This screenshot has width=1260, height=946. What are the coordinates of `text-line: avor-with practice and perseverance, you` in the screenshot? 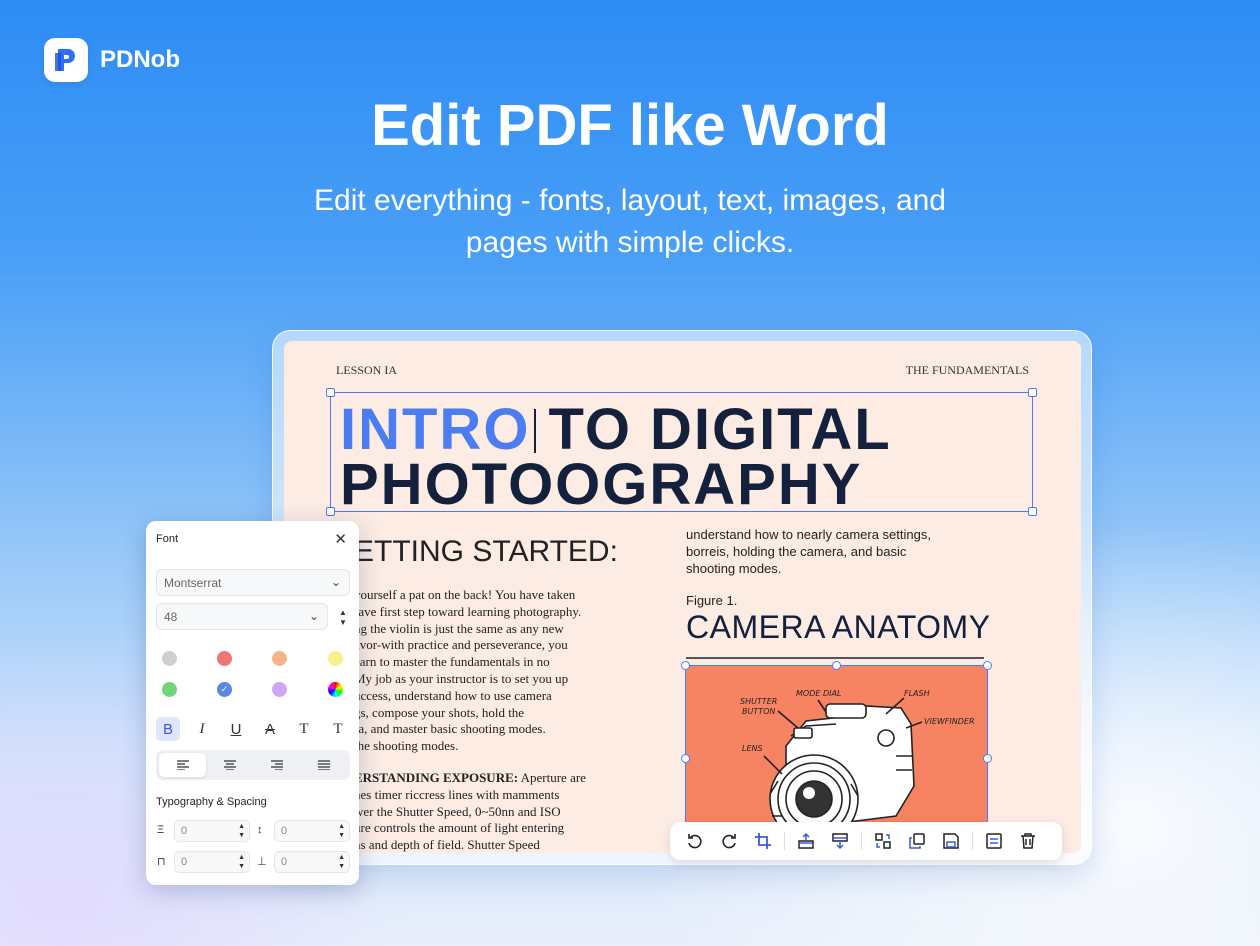 It's located at (461, 645).